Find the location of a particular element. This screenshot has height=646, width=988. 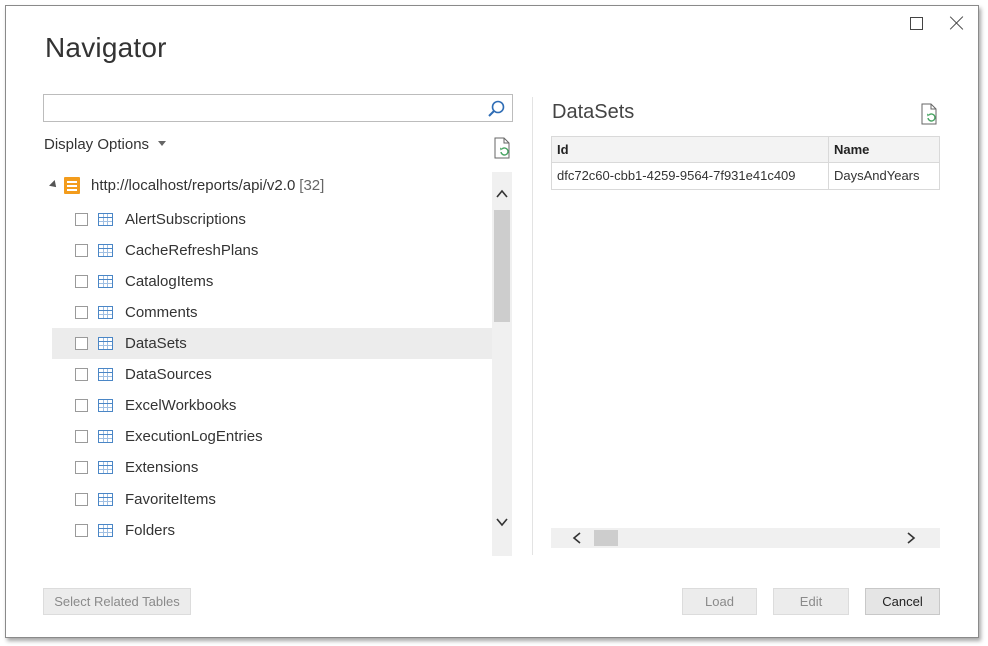

tree-item-excelworkbooks: ExcelWorkbooks is located at coordinates (272, 405).